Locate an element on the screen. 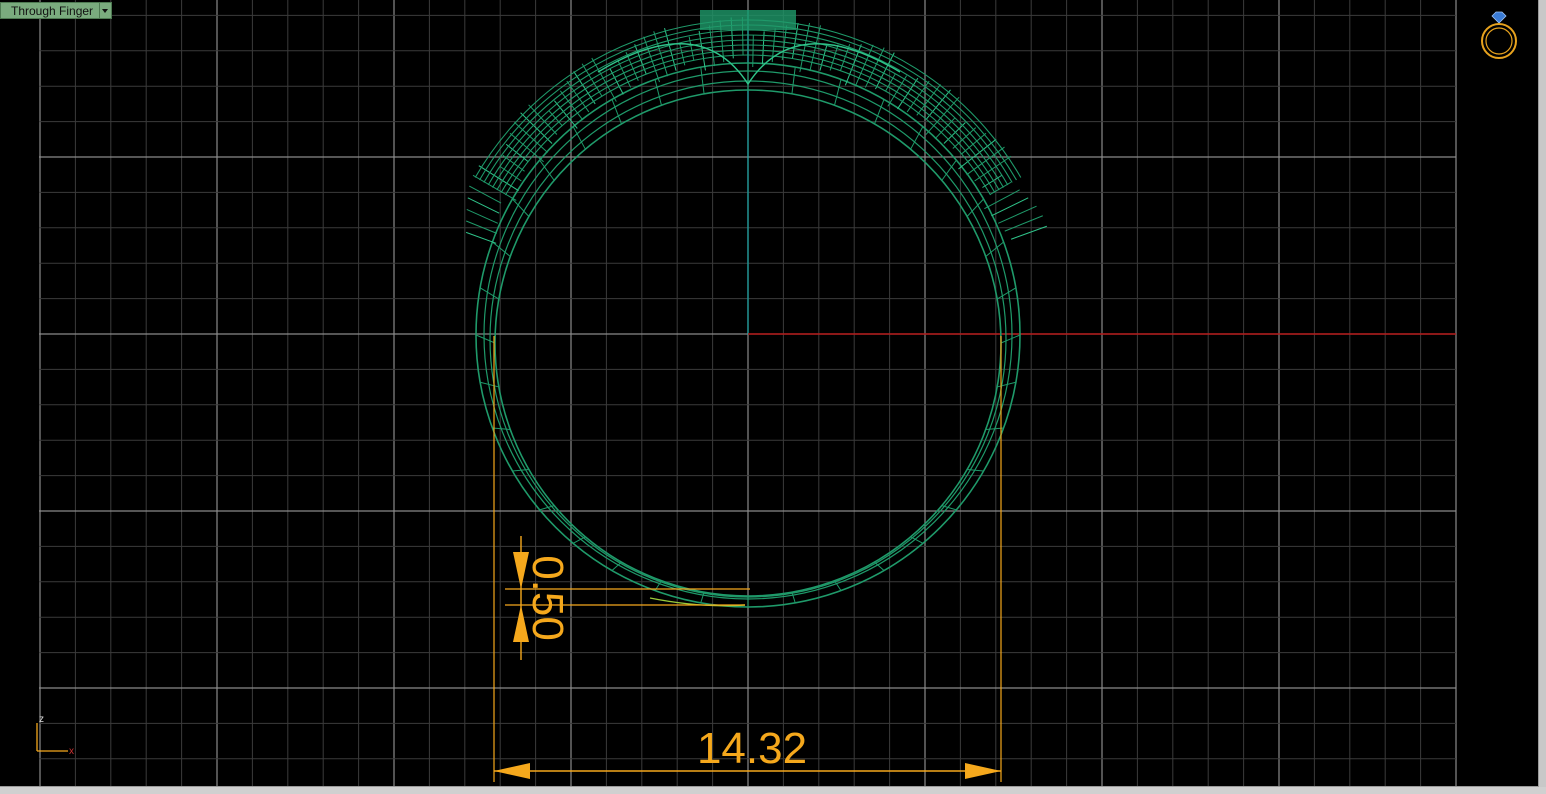 The height and width of the screenshot is (794, 1546). width-arrow-left is located at coordinates (512, 771).